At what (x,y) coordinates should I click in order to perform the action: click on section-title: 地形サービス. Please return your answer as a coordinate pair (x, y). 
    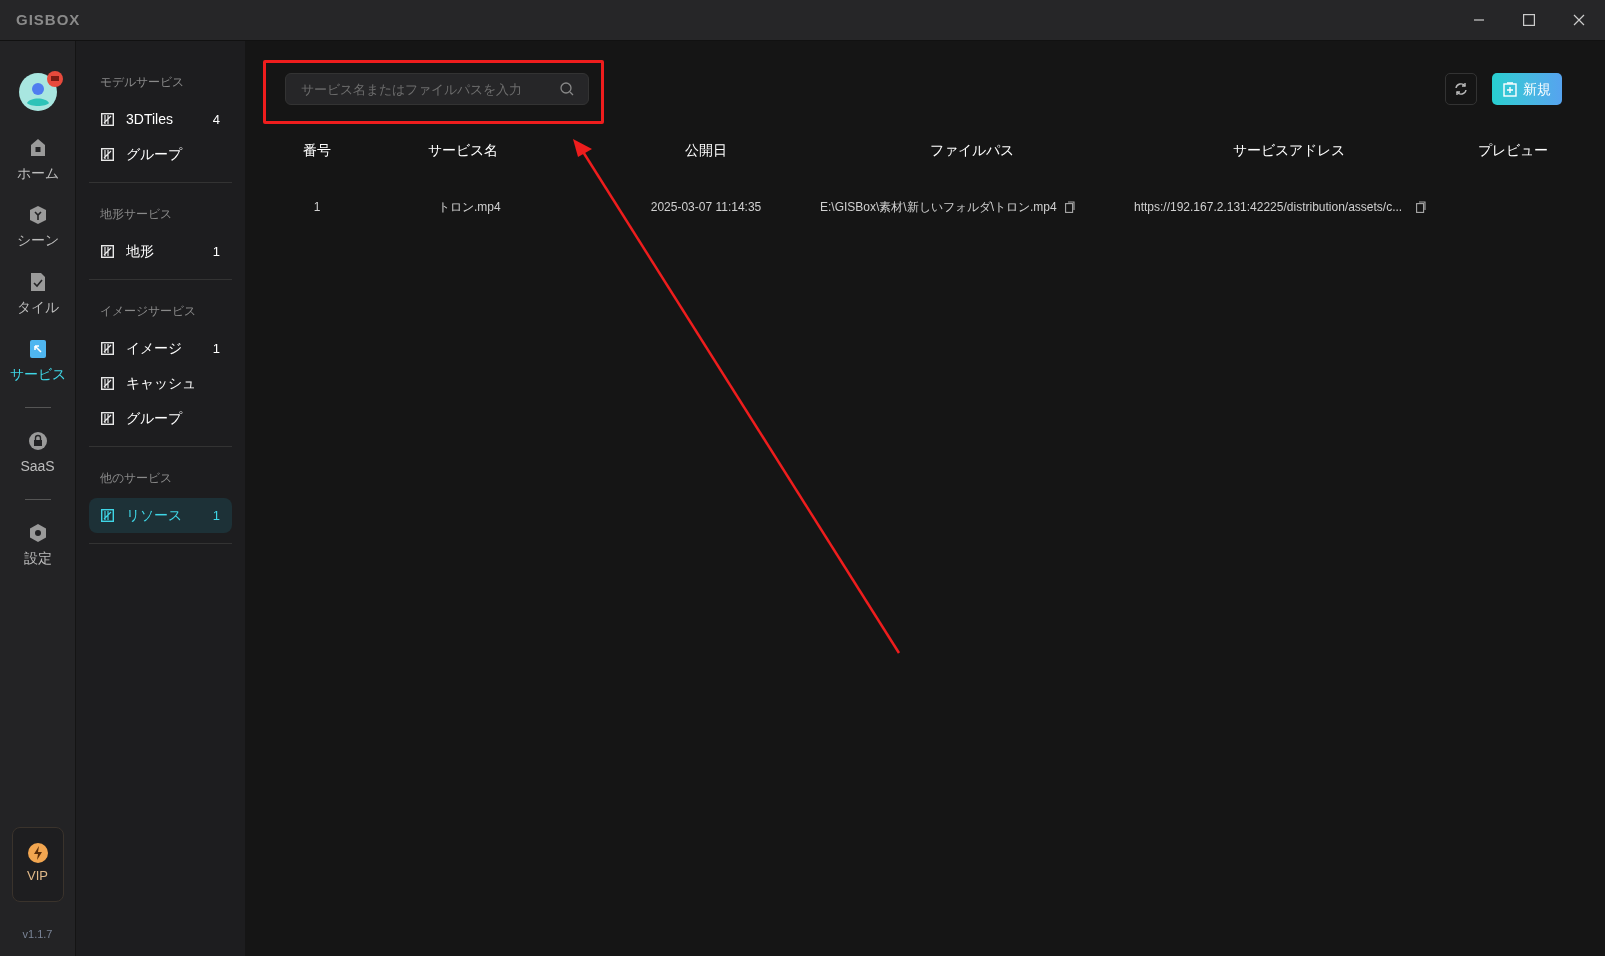
    Looking at the image, I should click on (136, 214).